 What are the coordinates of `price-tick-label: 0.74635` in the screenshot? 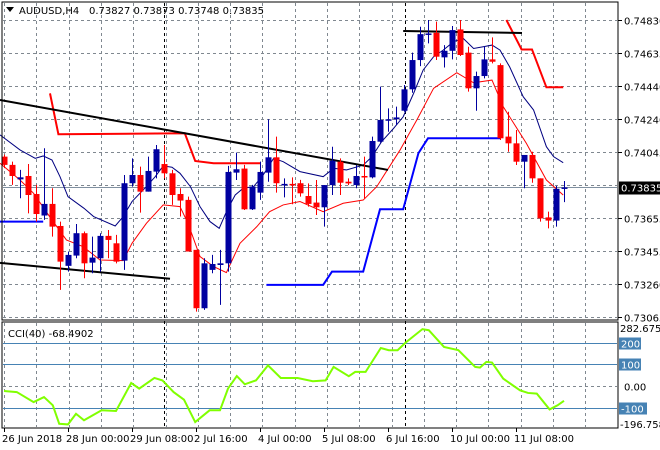 It's located at (642, 55).